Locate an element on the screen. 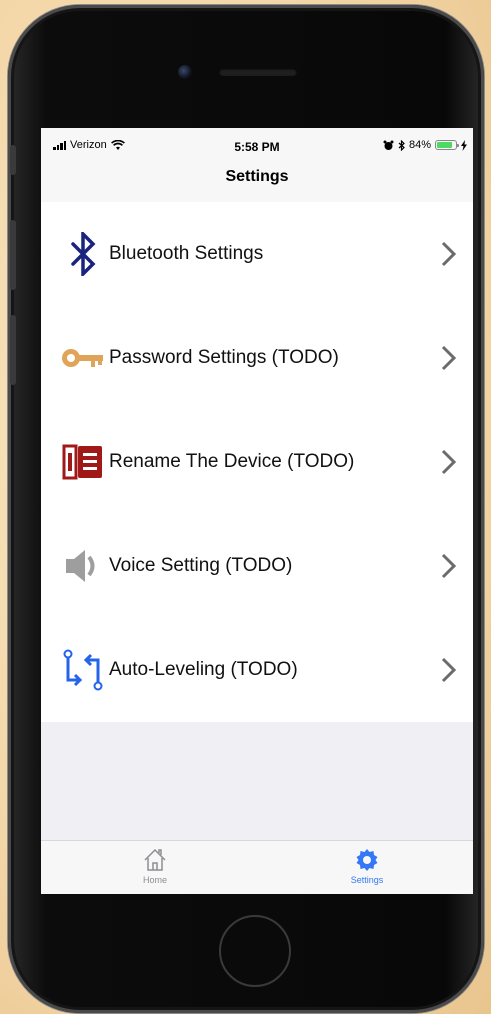  gear-icon is located at coordinates (367, 860).